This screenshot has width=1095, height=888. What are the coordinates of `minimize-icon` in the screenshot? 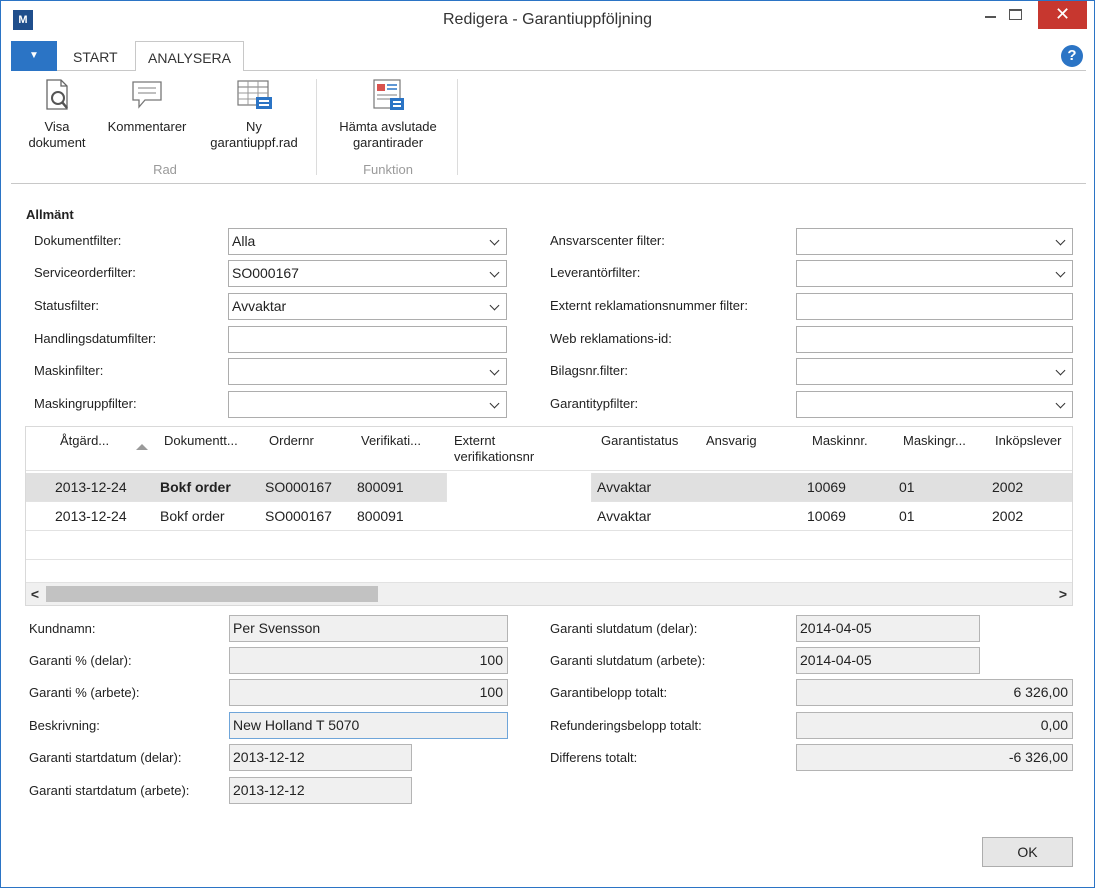 It's located at (990, 17).